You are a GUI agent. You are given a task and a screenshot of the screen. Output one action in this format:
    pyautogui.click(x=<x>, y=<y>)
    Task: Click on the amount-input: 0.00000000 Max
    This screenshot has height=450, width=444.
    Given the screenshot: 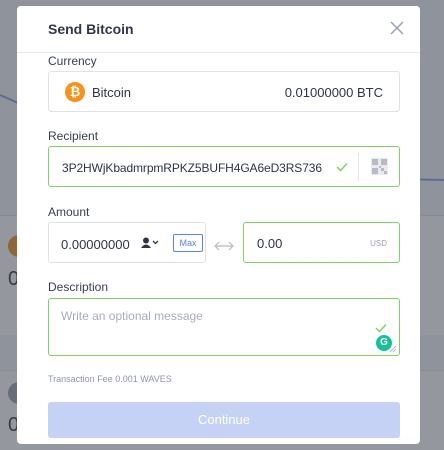 What is the action you would take?
    pyautogui.click(x=127, y=242)
    